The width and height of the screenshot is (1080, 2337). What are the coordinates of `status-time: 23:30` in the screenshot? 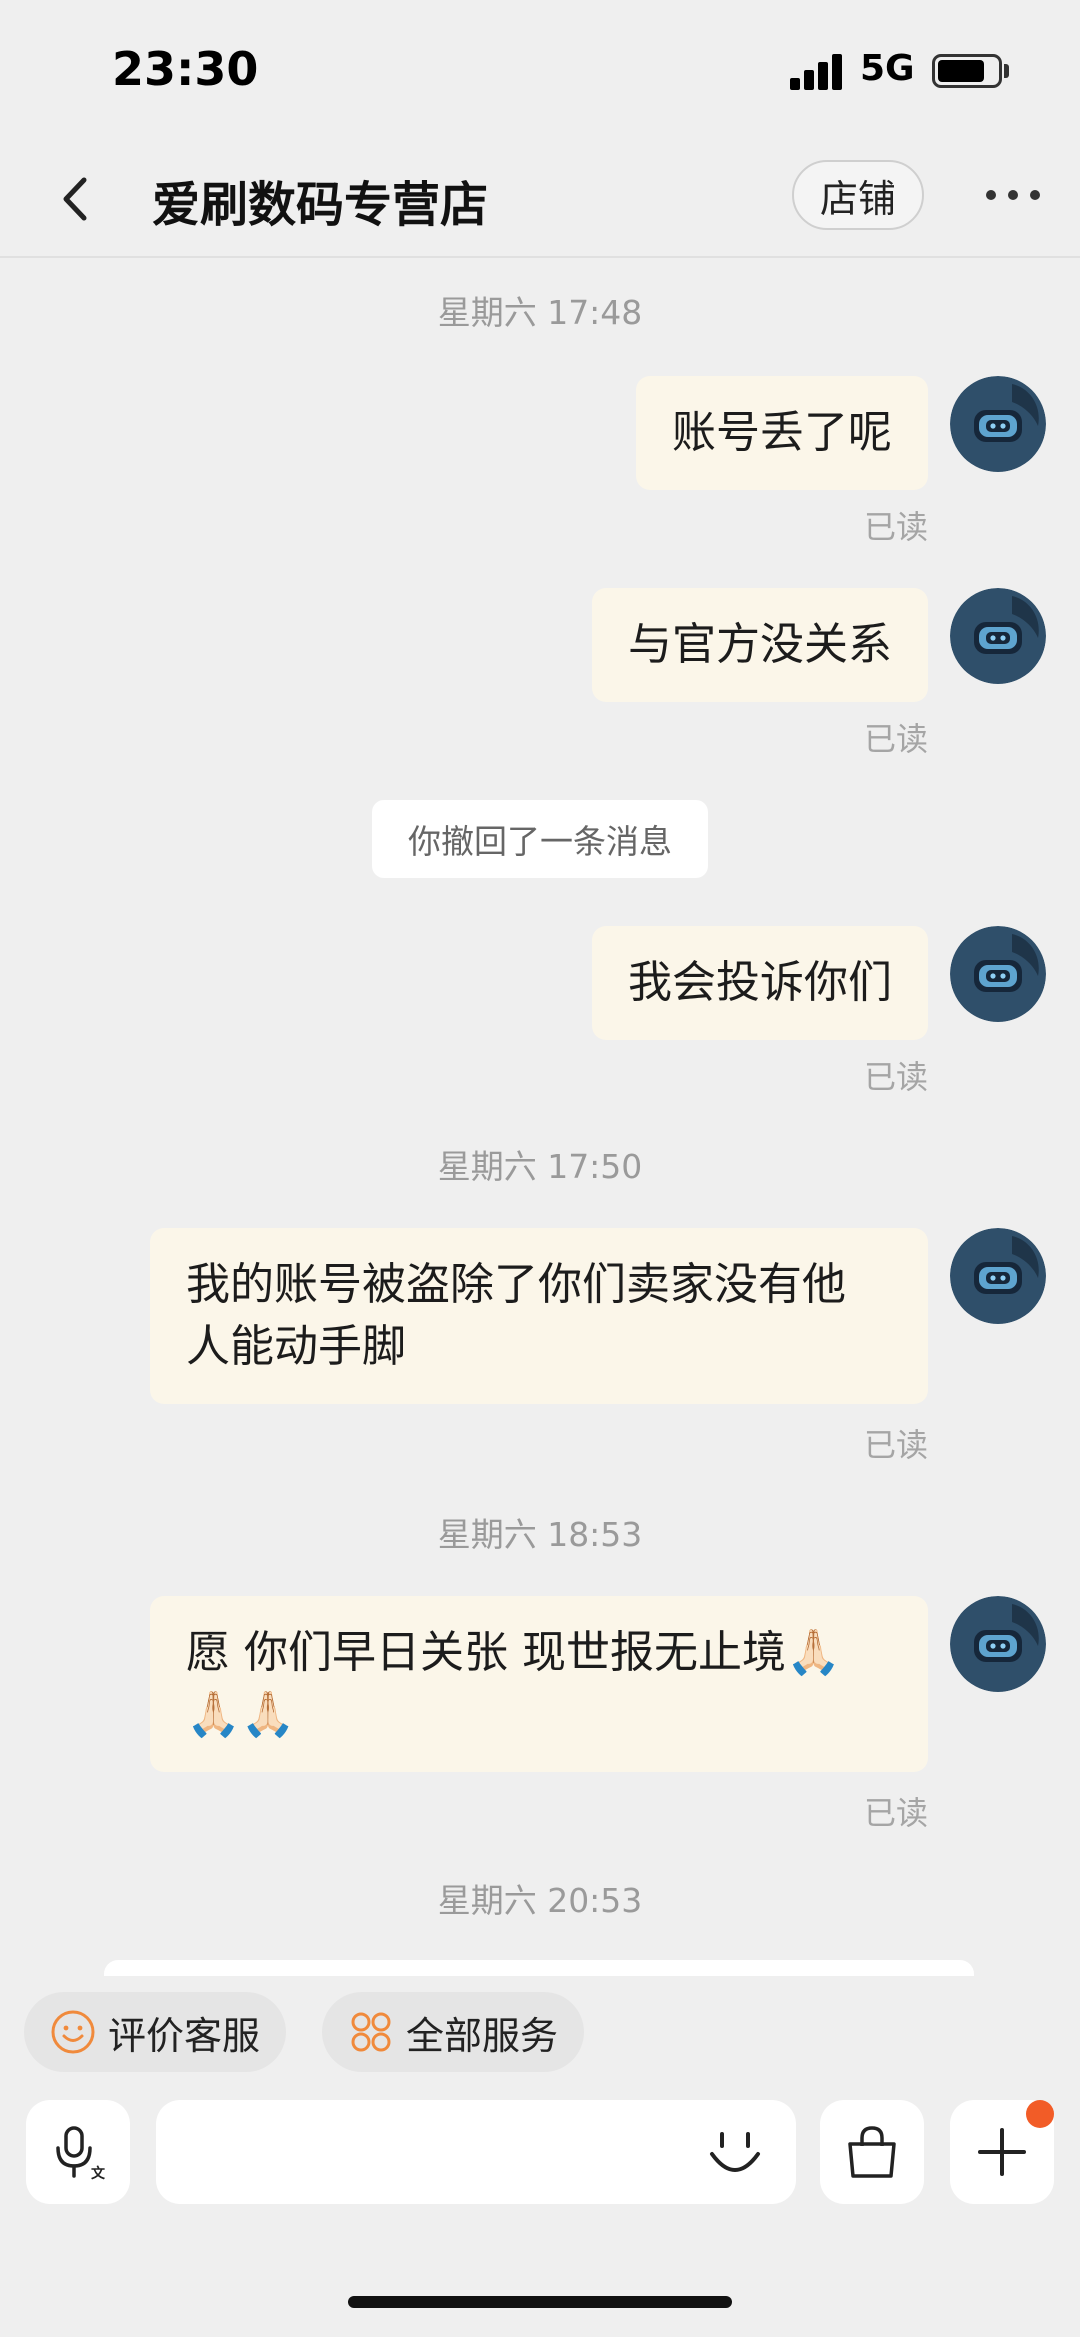 It's located at (185, 69).